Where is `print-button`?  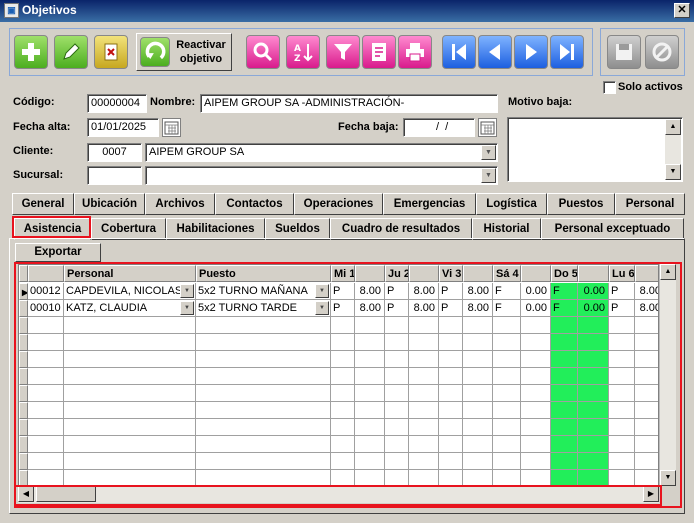
print-button is located at coordinates (415, 52).